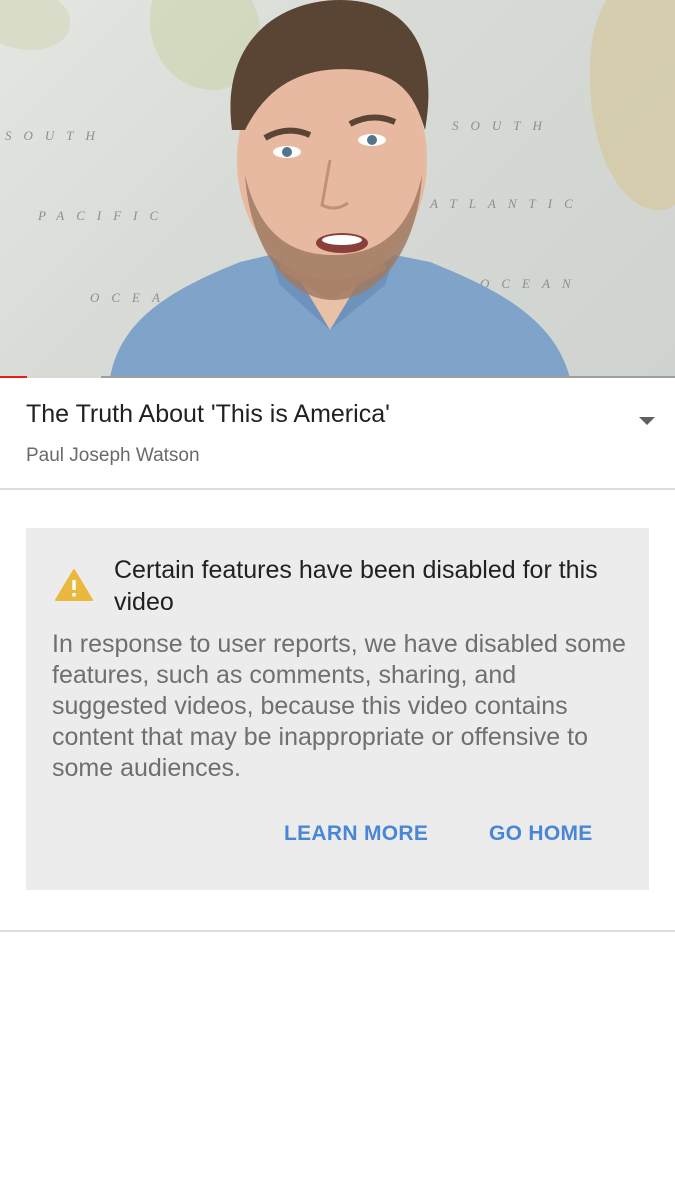  What do you see at coordinates (208, 414) in the screenshot?
I see `video-title: The Truth About 'This is America'` at bounding box center [208, 414].